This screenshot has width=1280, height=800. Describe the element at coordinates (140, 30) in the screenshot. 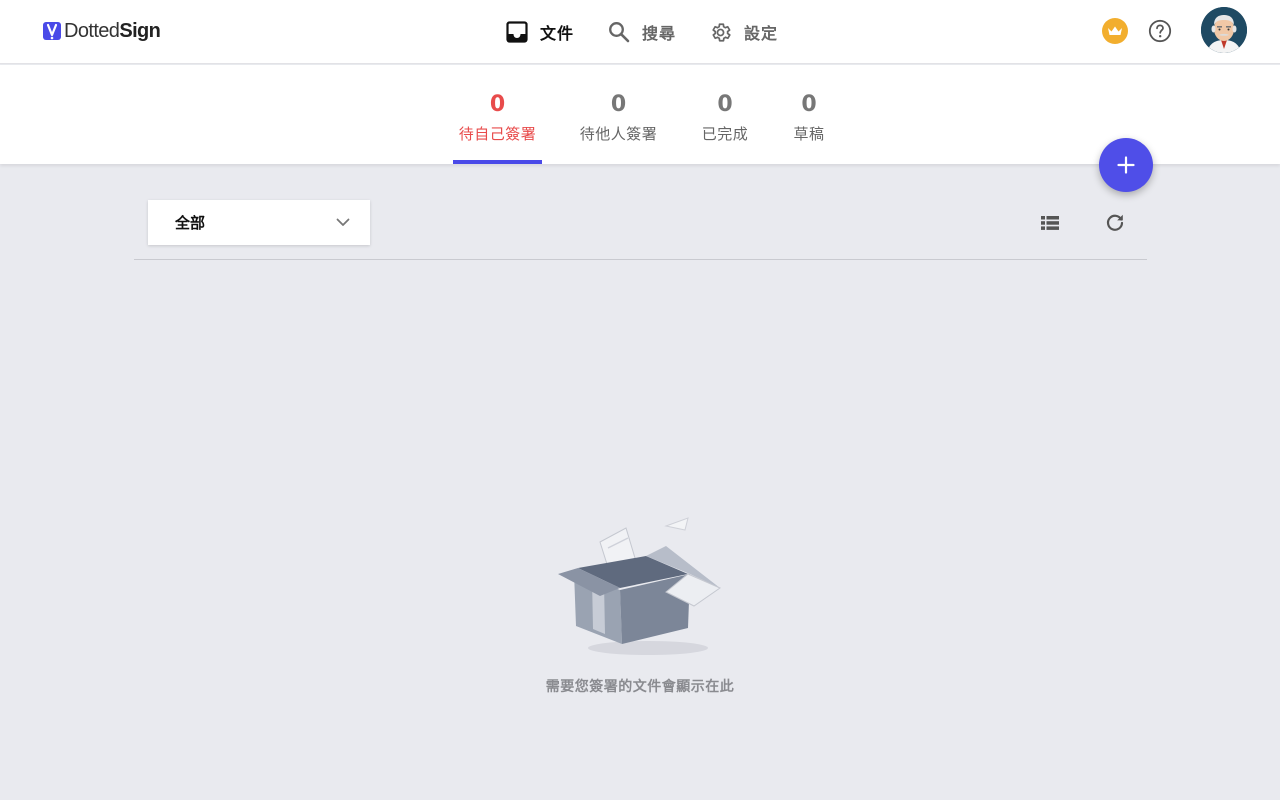

I see `brand-name-bold: Sign` at that location.